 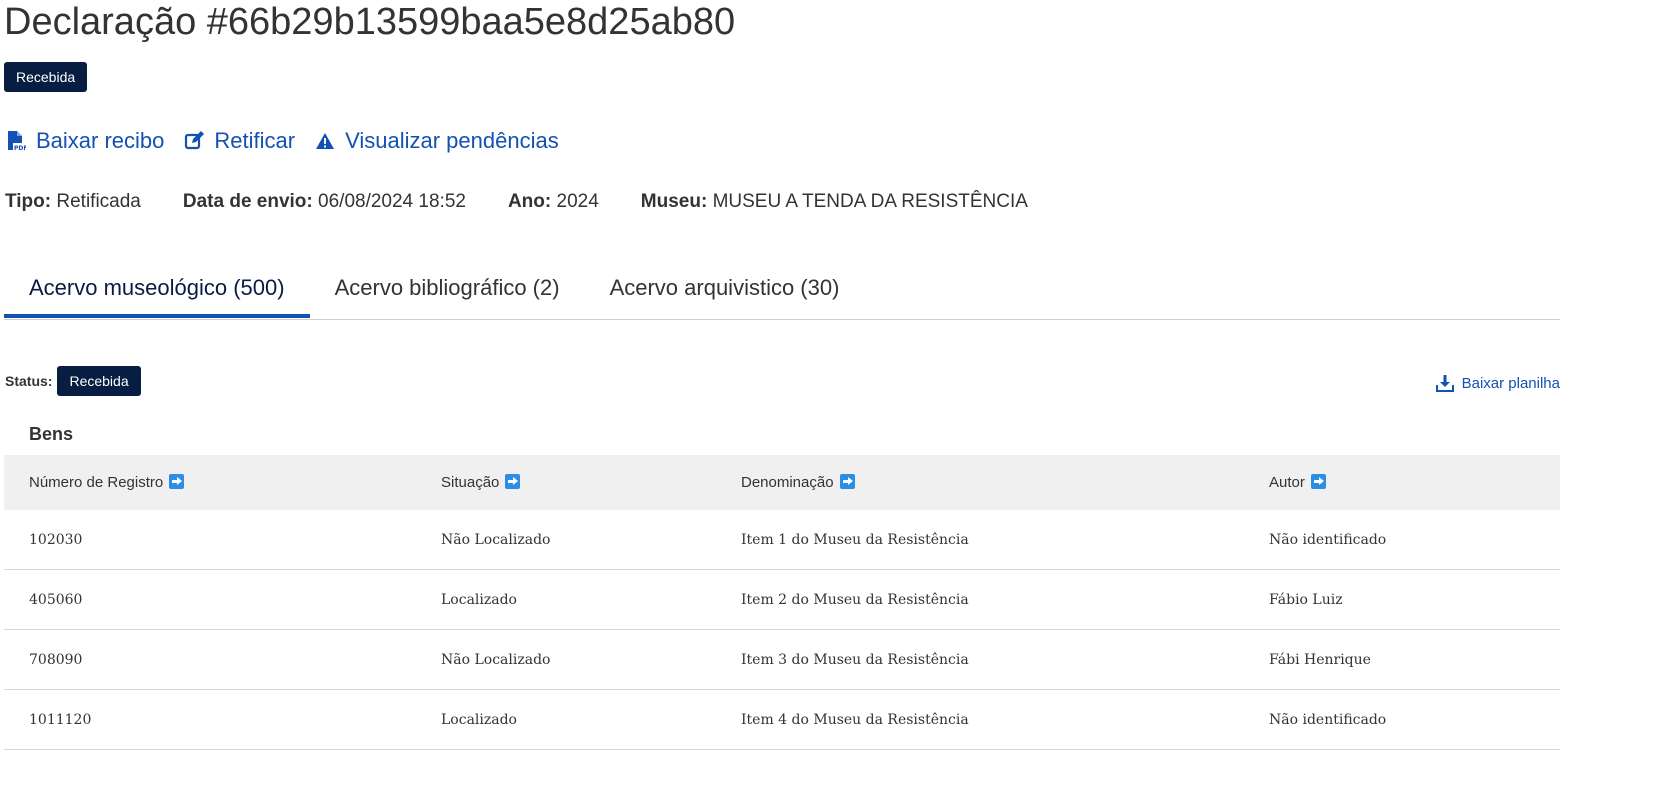 What do you see at coordinates (452, 140) in the screenshot?
I see `view-pending-label: Visualizar pendências` at bounding box center [452, 140].